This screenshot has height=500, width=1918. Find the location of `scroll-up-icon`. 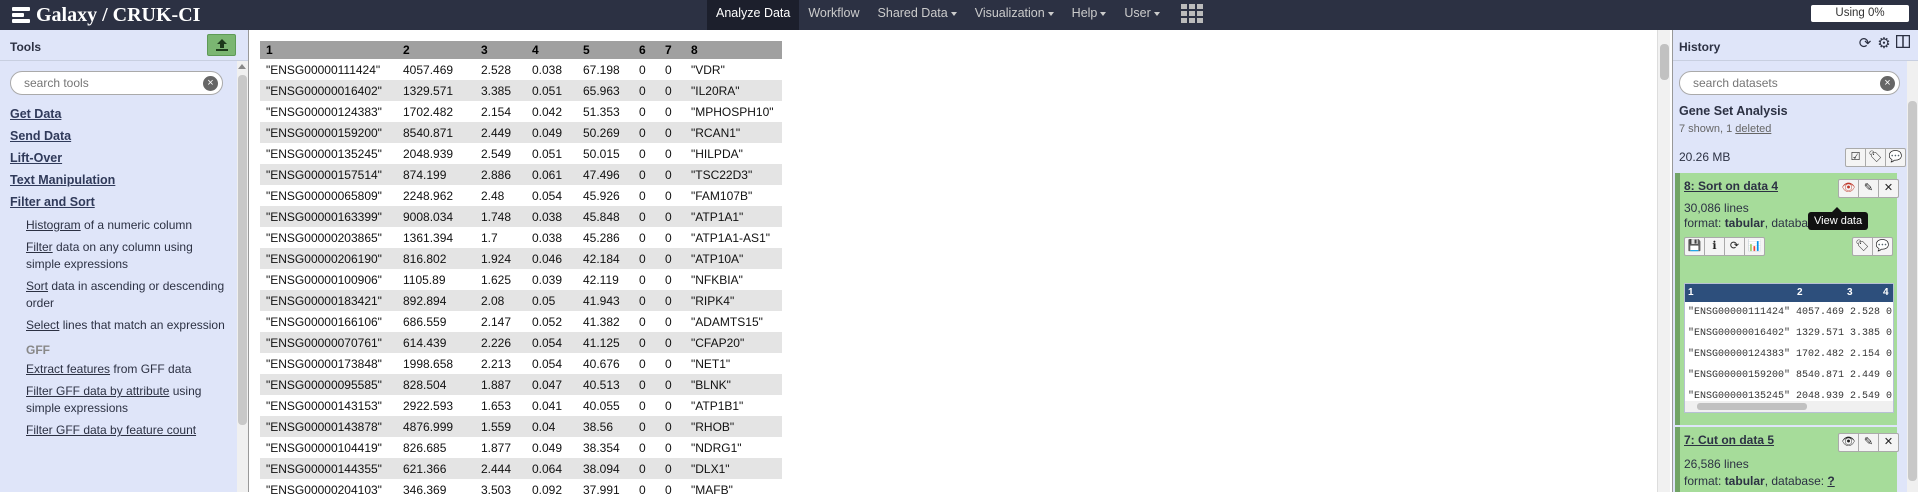

scroll-up-icon is located at coordinates (242, 66).